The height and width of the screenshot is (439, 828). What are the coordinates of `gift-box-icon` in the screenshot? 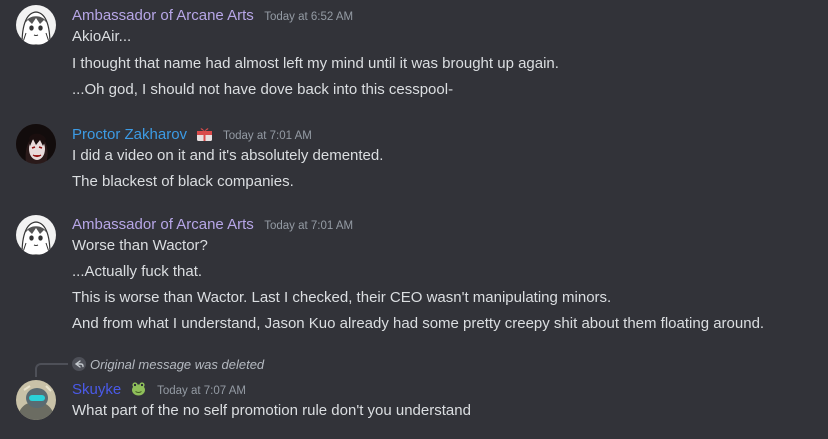 It's located at (204, 133).